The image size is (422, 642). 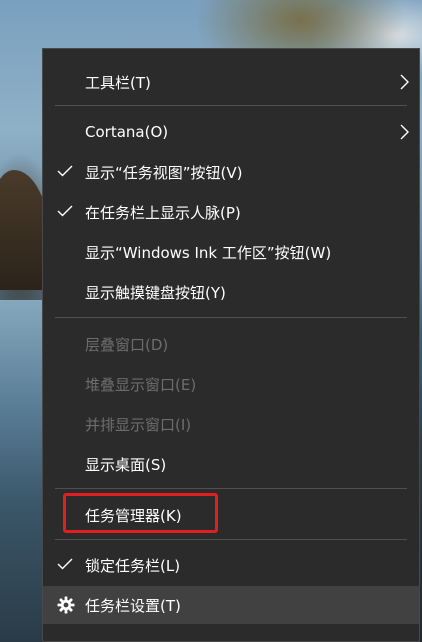 I want to click on menu-item-show-windows-ink: 显示“Windows Ink 工作区”按钮(W), so click(x=231, y=252).